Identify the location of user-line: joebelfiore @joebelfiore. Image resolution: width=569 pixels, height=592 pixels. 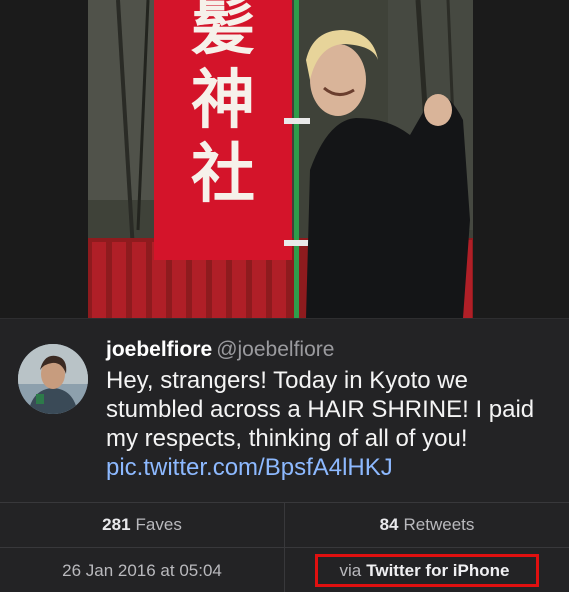
(326, 350).